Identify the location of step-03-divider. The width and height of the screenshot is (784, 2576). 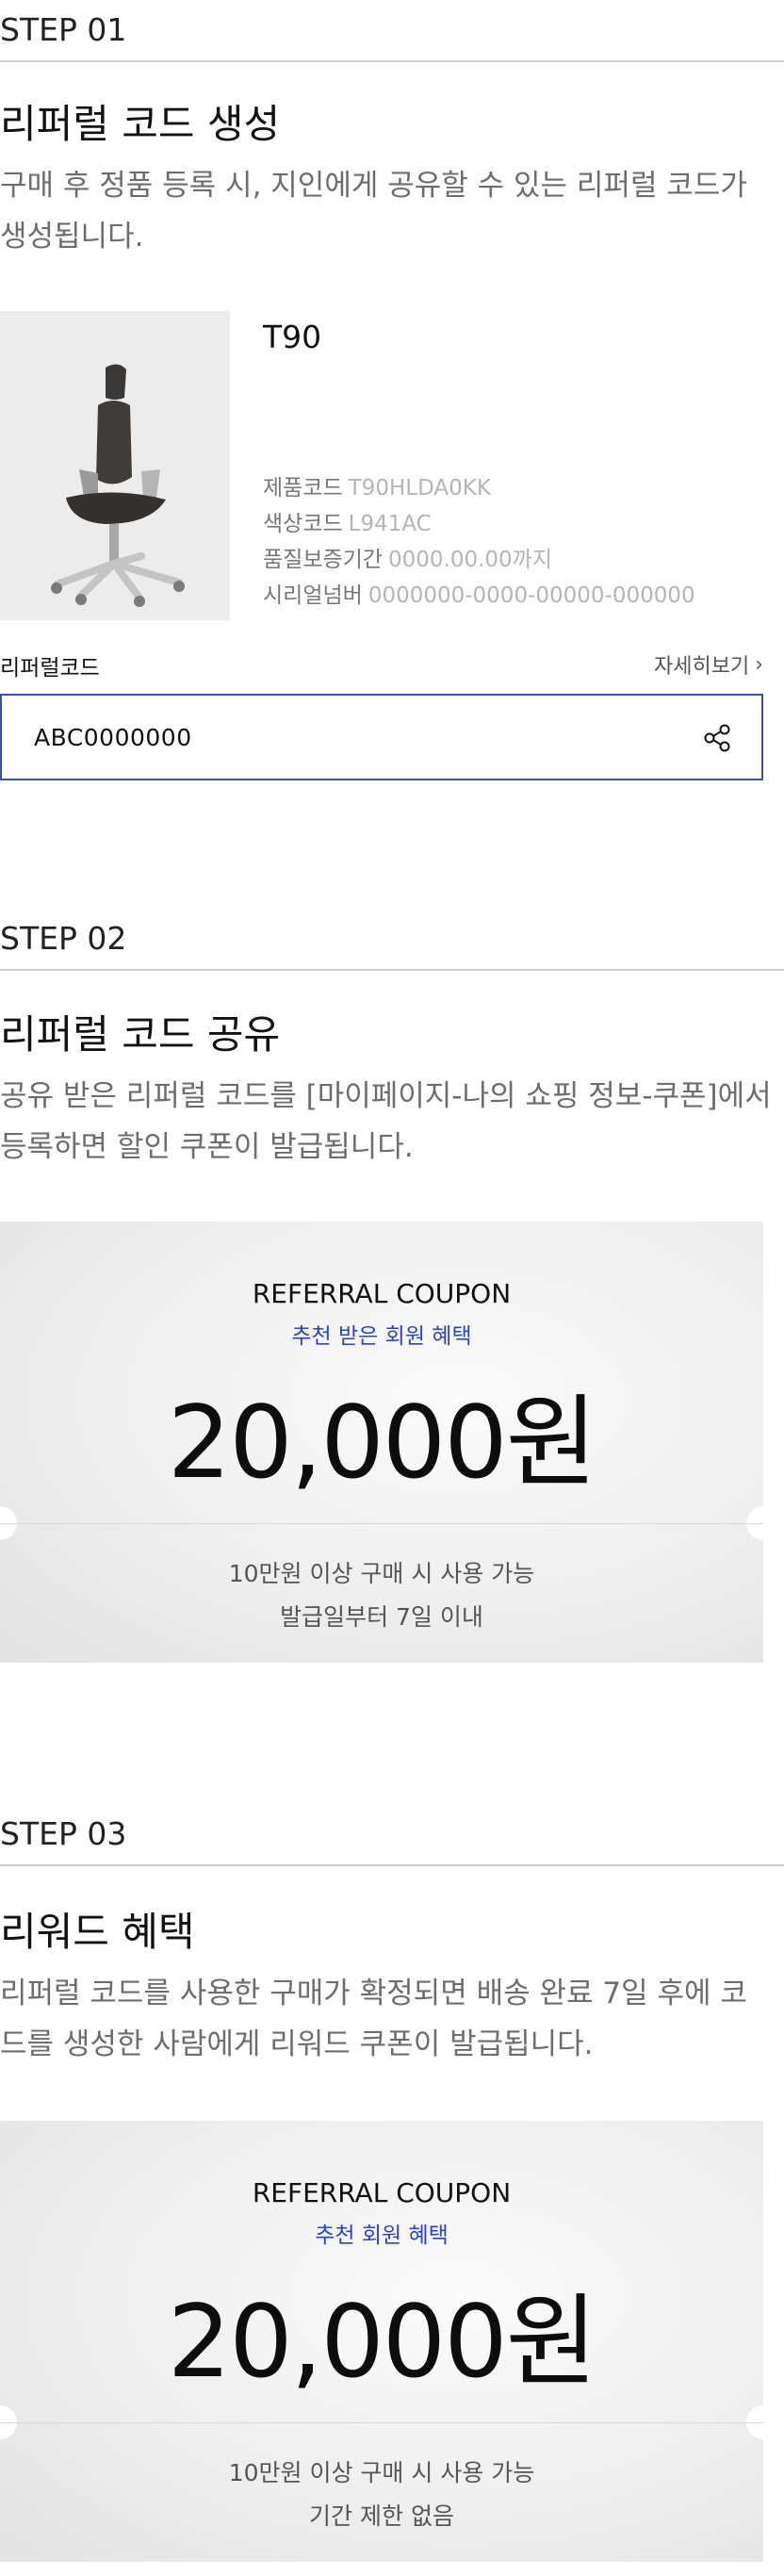
(392, 1865).